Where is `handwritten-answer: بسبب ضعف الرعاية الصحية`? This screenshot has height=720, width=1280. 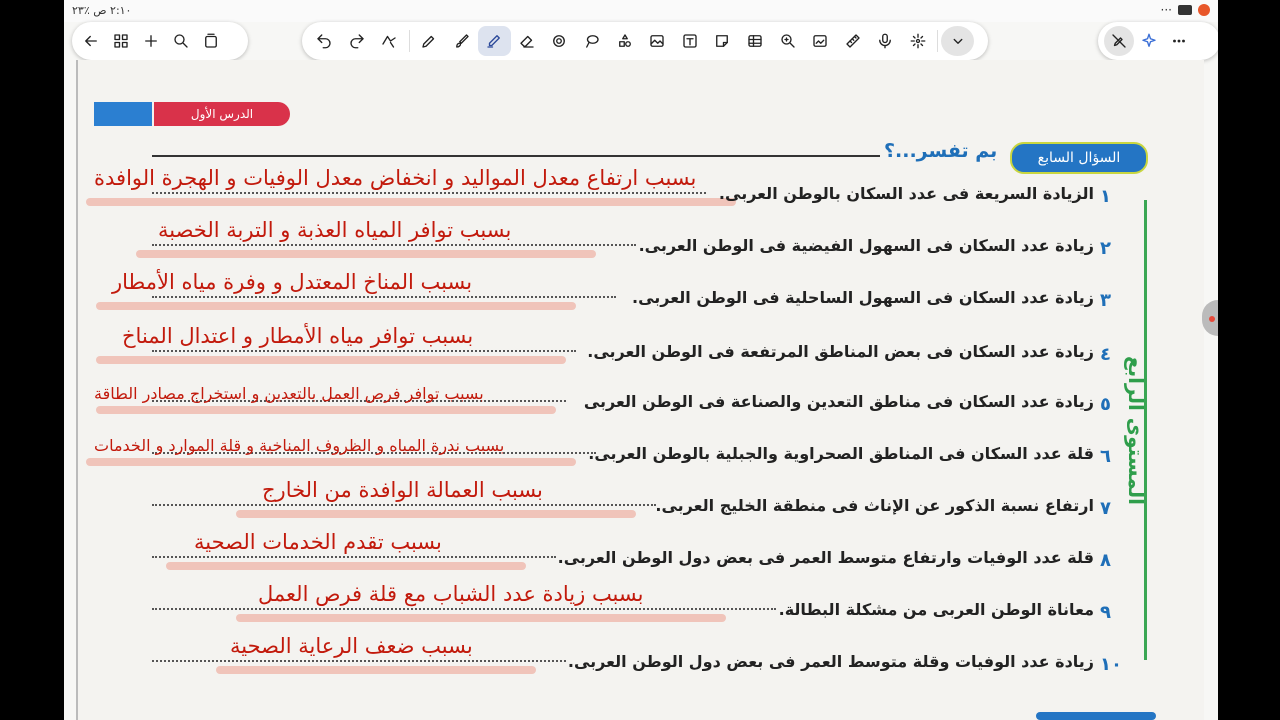 handwritten-answer: بسبب ضعف الرعاية الصحية is located at coordinates (351, 646).